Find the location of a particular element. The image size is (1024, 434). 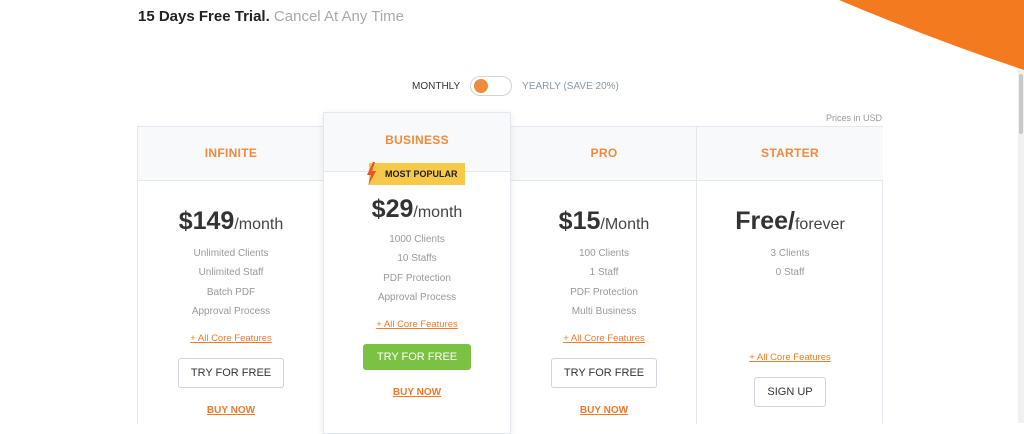

badge-label: MOST POPULAR is located at coordinates (421, 174).